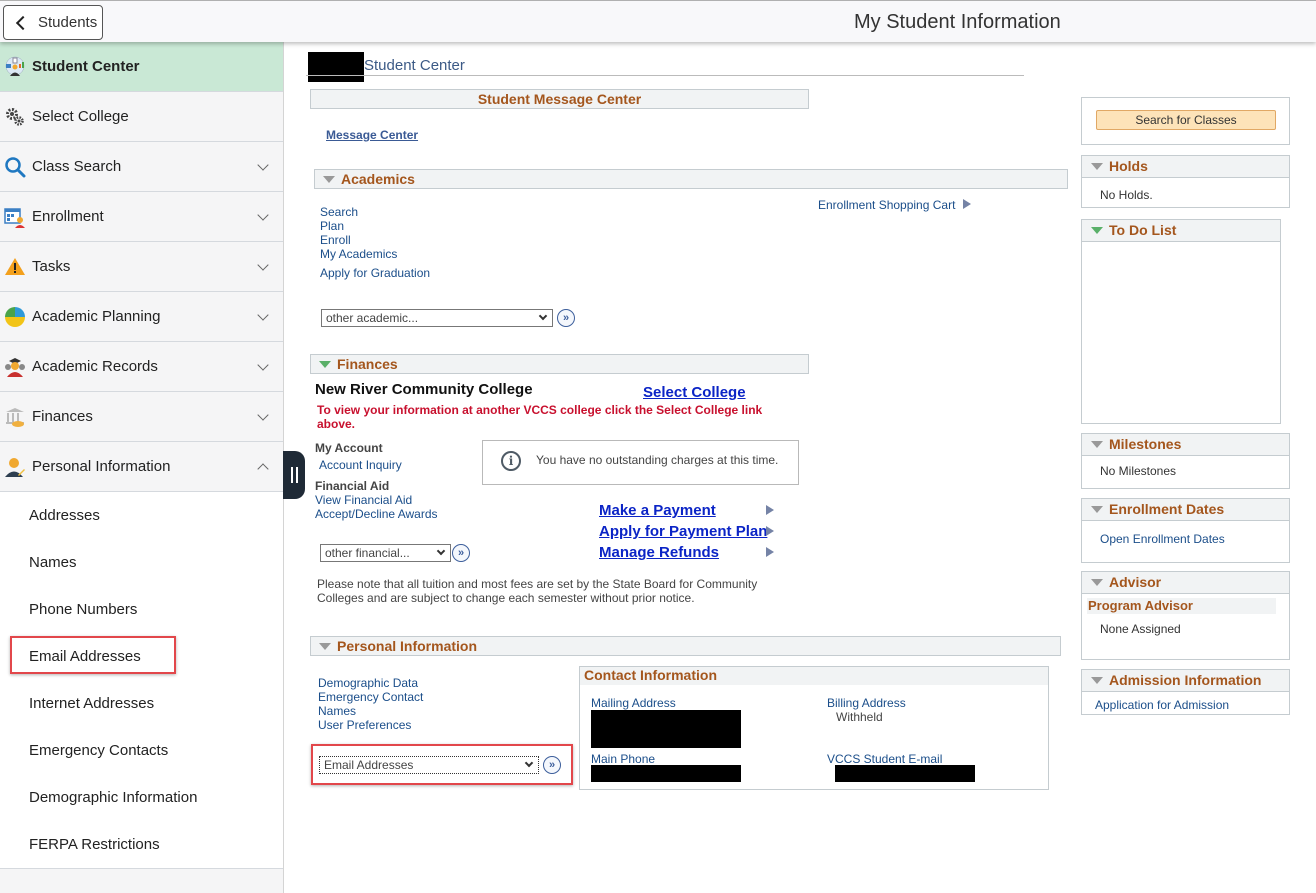 The height and width of the screenshot is (893, 1316). Describe the element at coordinates (414, 65) in the screenshot. I see `student-center-title: Student Center` at that location.